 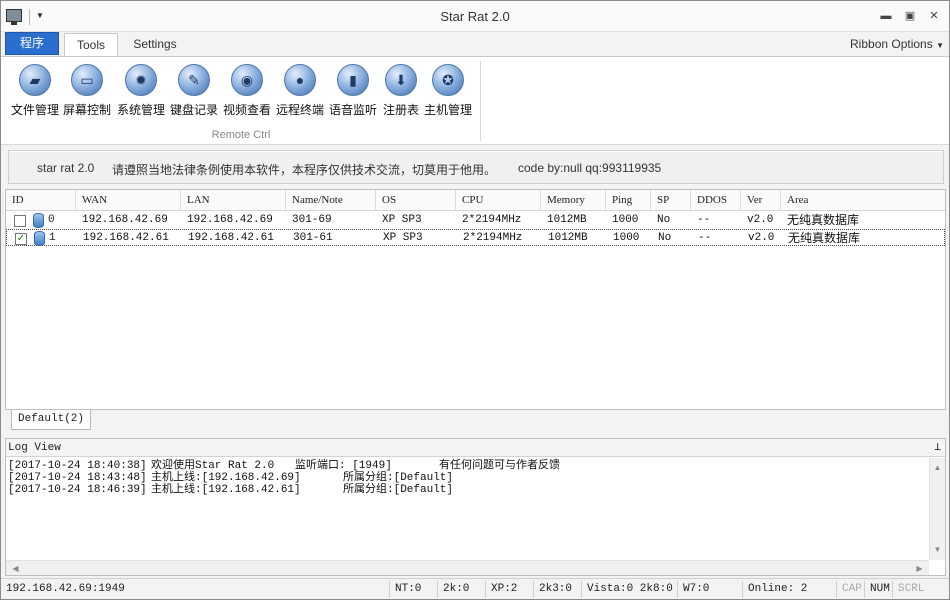 I want to click on status-w7-count: W7:0, so click(x=709, y=589).